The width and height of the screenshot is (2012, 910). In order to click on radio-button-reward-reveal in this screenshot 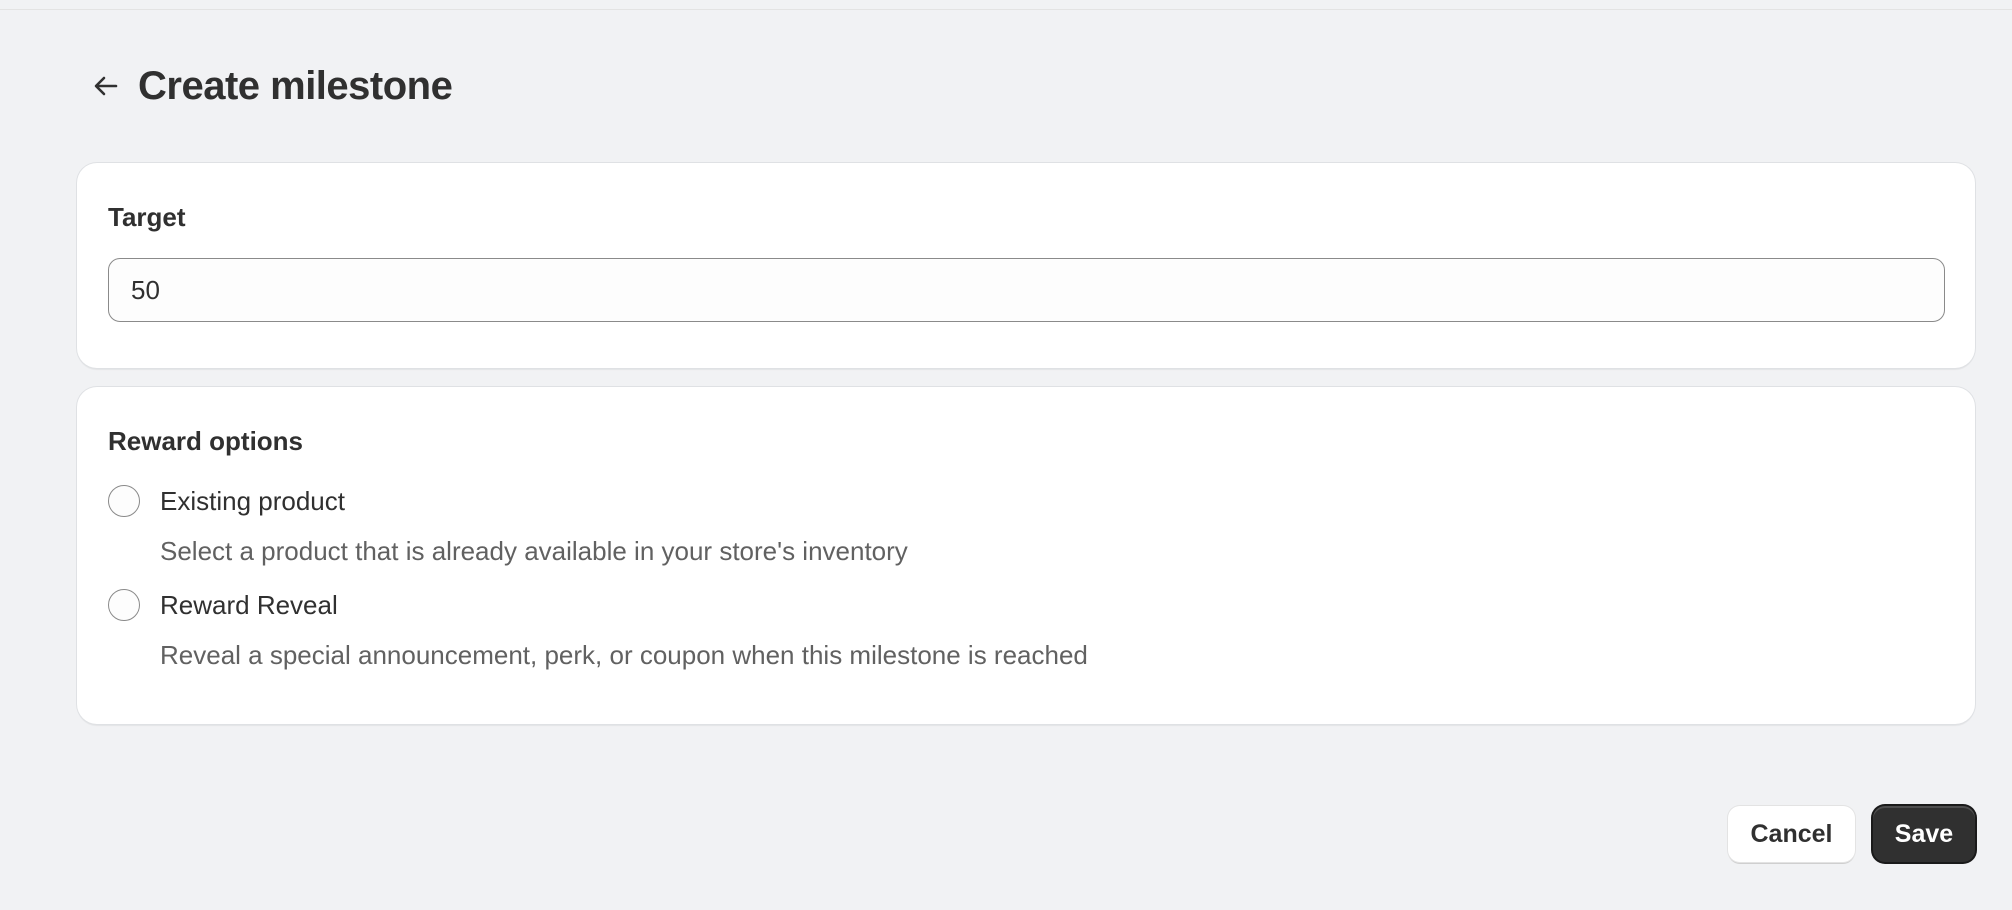, I will do `click(124, 605)`.